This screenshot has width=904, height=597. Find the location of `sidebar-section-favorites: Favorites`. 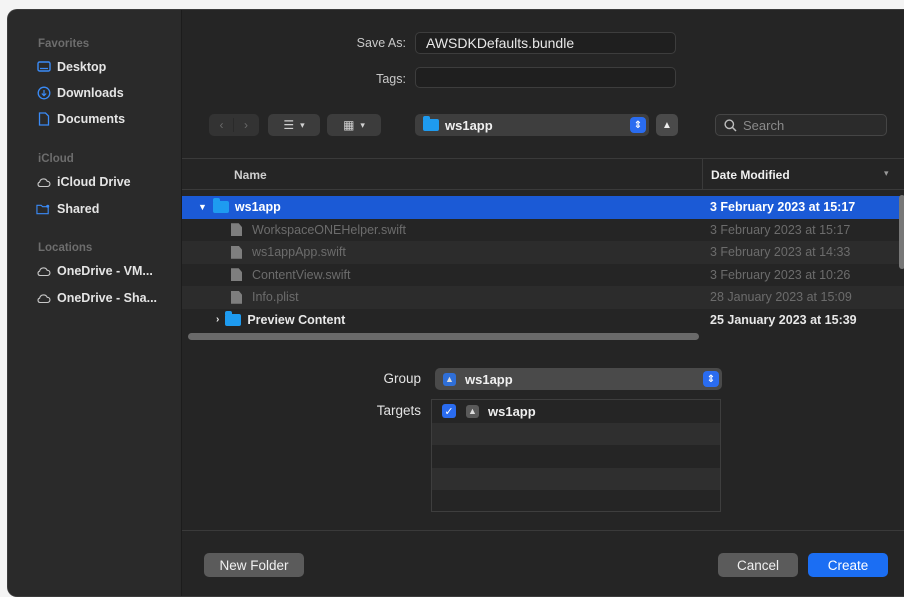

sidebar-section-favorites: Favorites is located at coordinates (64, 44).